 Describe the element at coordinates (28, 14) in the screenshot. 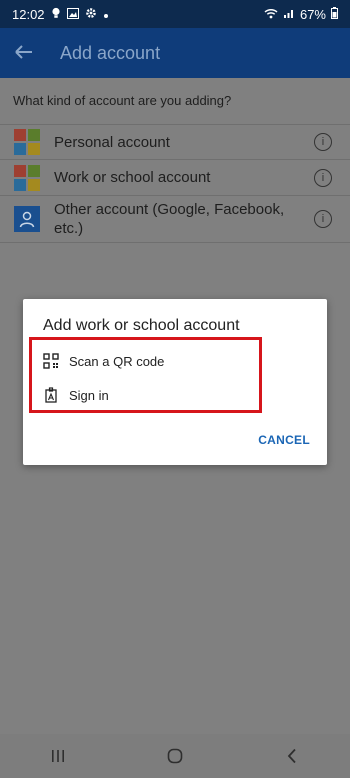

I see `status-time: 12:02` at that location.